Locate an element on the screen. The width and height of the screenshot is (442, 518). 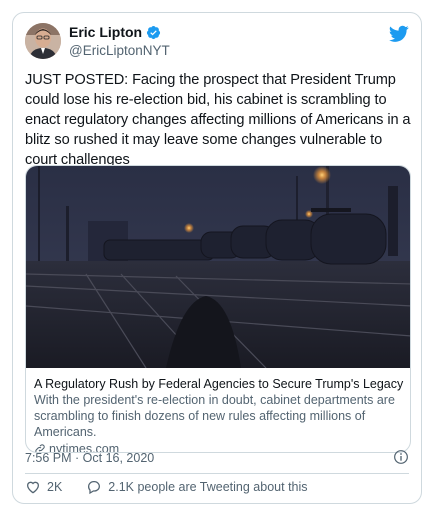
author-name-row: Eric Lipton is located at coordinates (115, 32).